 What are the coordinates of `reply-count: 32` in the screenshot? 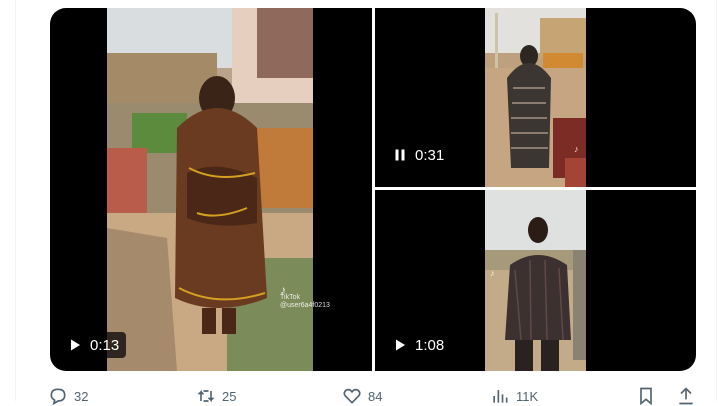 It's located at (81, 396).